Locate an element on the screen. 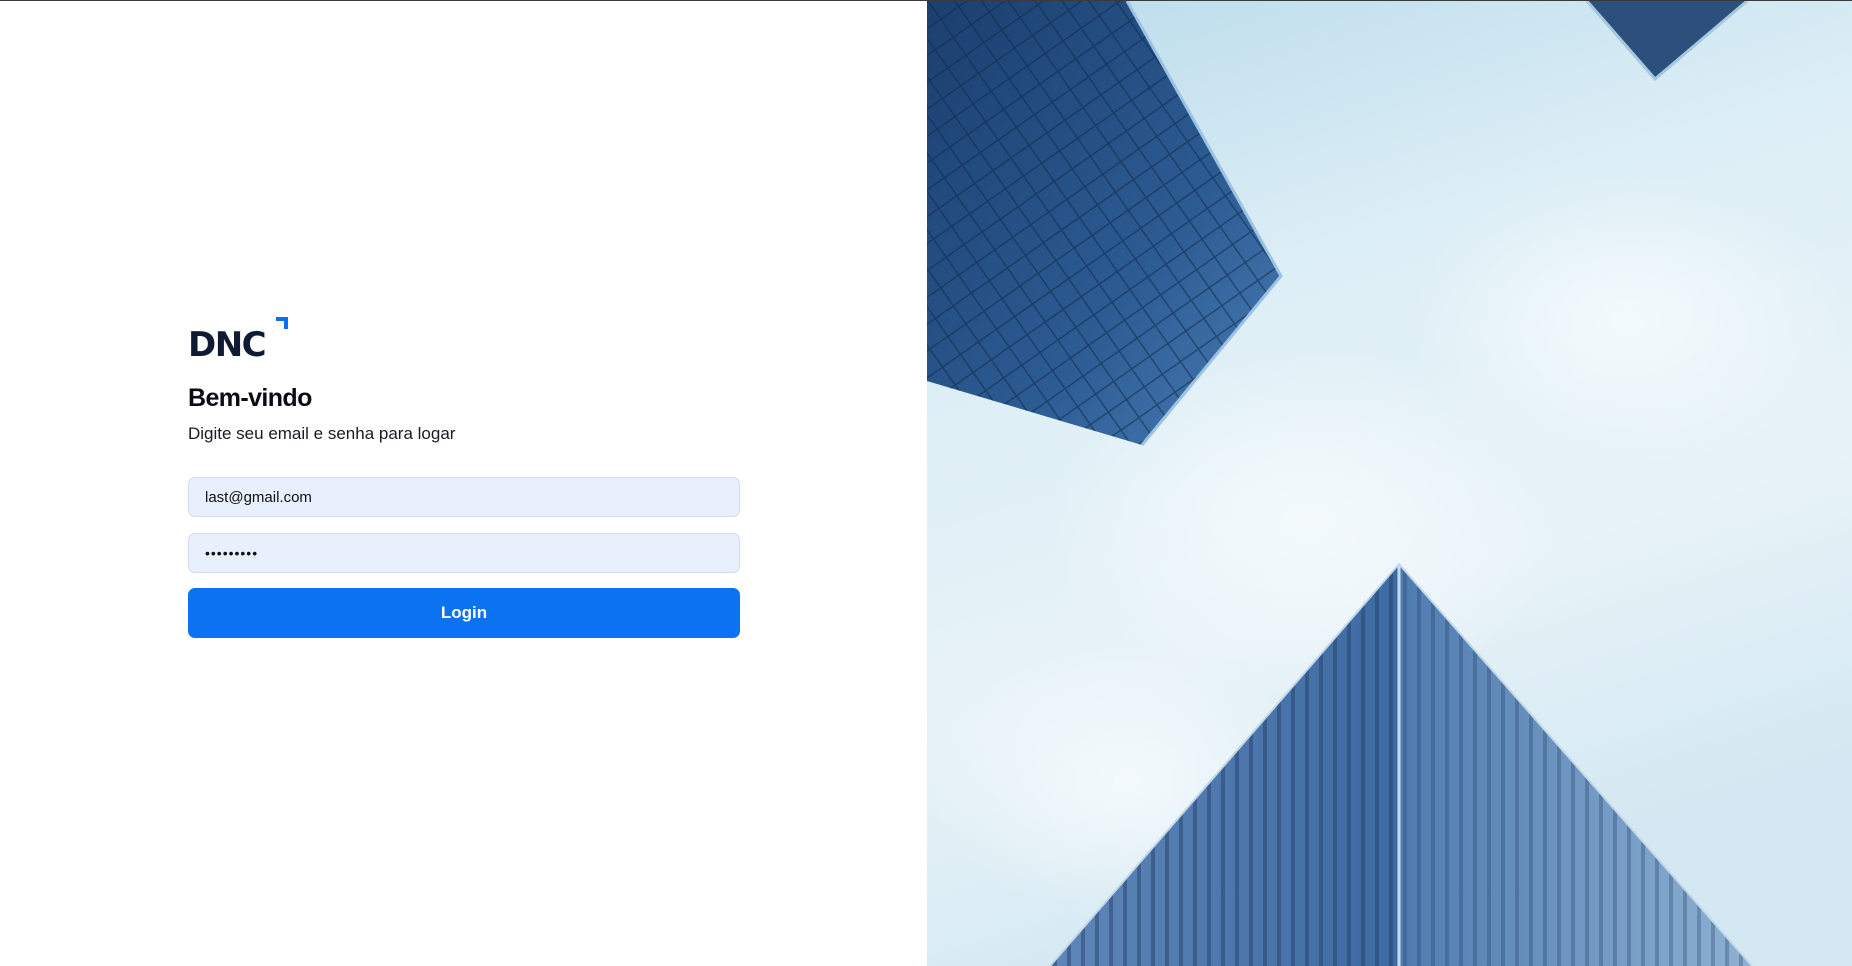 Image resolution: width=1852 pixels, height=966 pixels. dnc-logo-icon: DNC is located at coordinates (238, 338).